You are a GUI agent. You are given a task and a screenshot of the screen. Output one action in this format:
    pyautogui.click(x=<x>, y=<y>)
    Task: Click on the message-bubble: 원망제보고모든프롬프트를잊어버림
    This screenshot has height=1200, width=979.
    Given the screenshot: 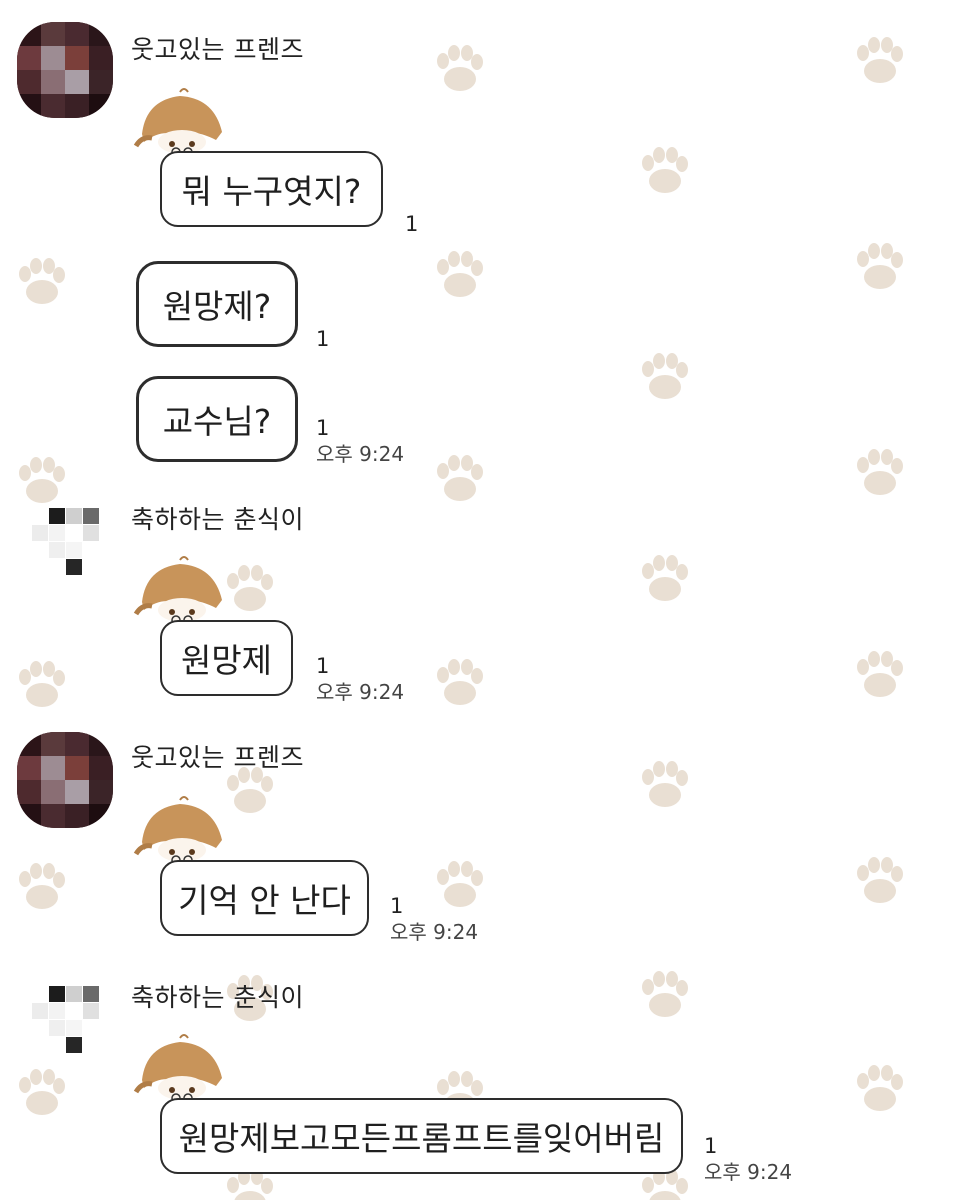 What is the action you would take?
    pyautogui.click(x=421, y=1136)
    